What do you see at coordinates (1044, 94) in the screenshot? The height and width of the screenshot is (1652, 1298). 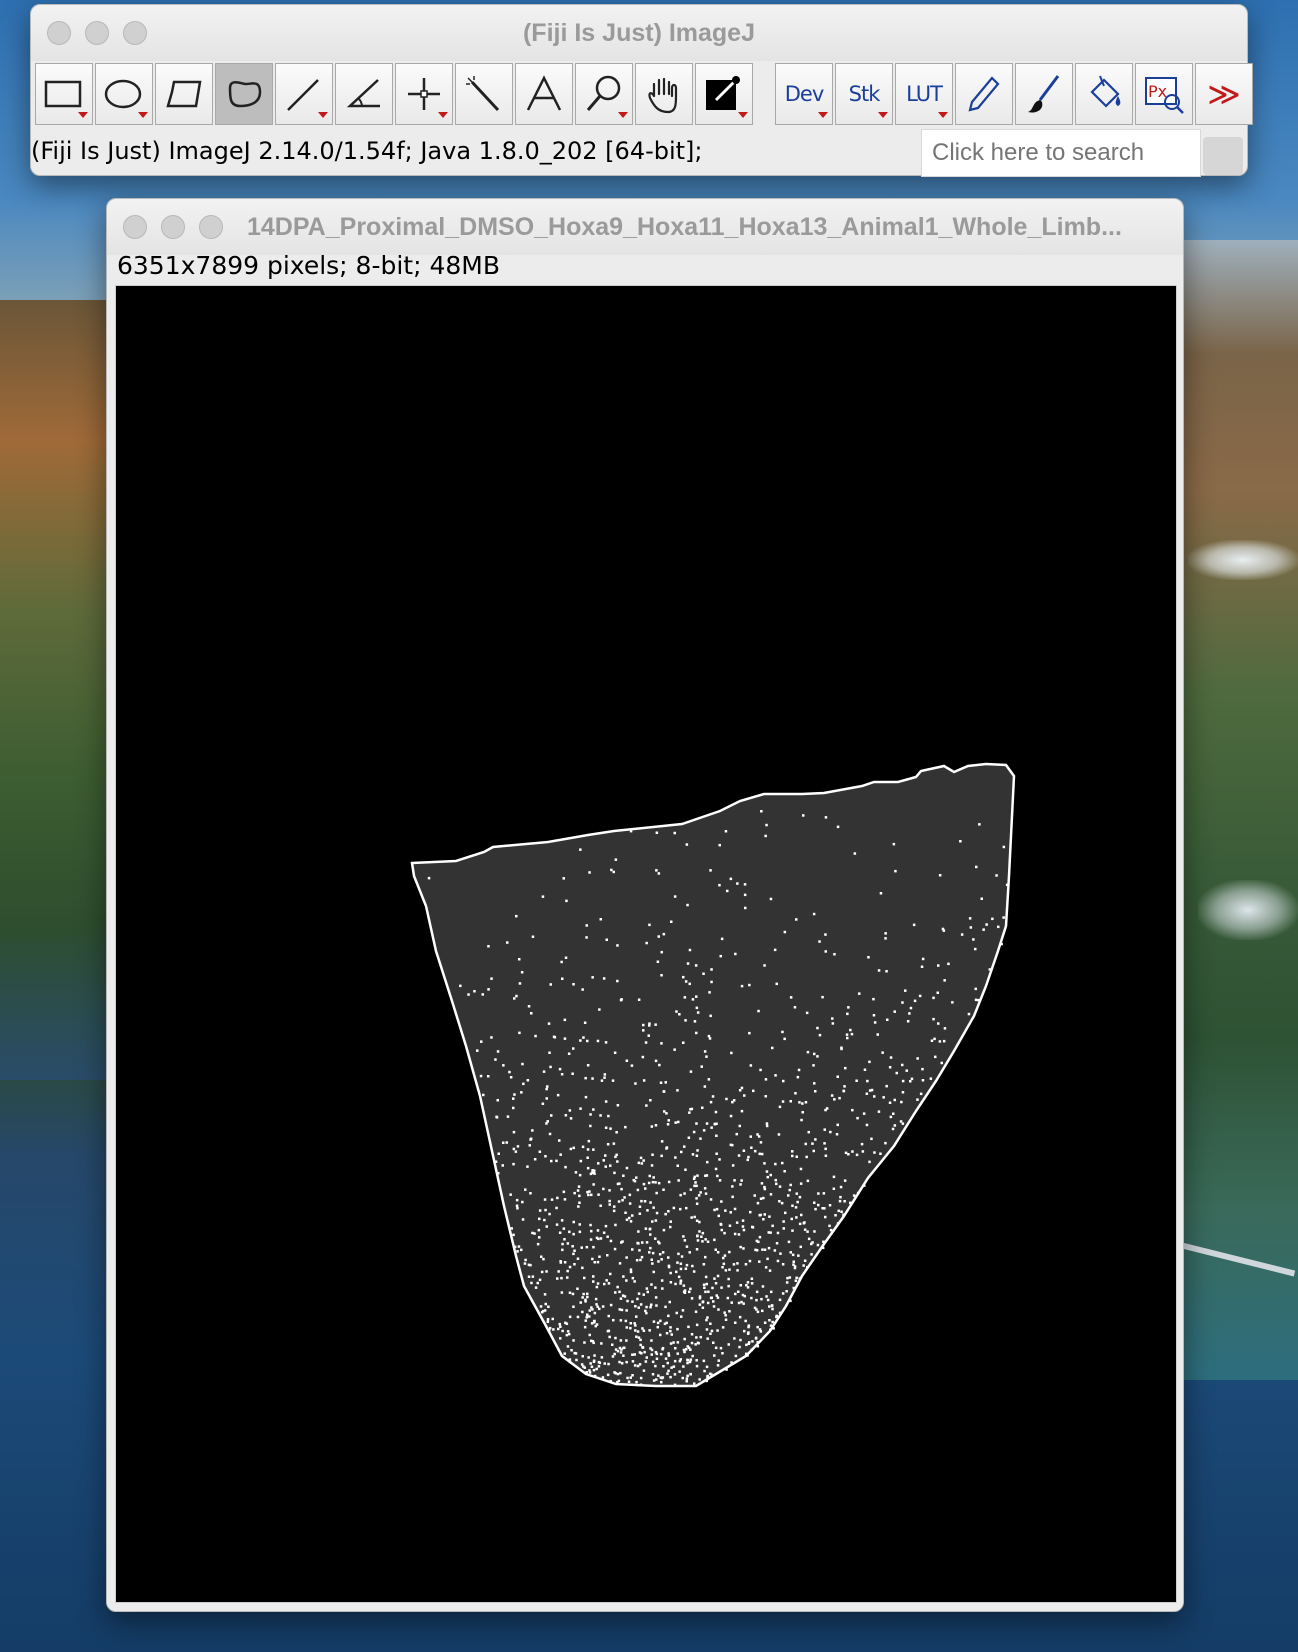 I see `paintbrush-tool` at bounding box center [1044, 94].